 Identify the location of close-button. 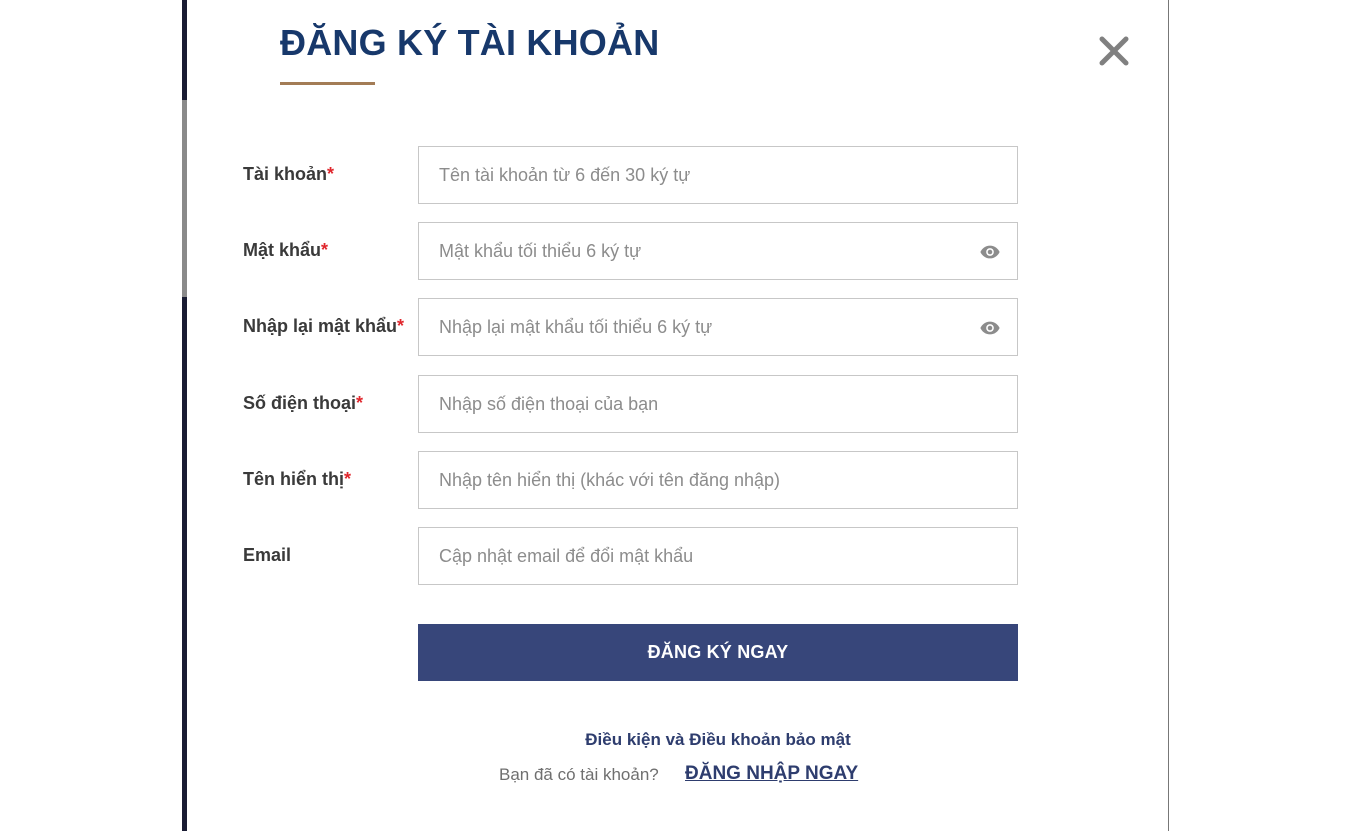
(1114, 51).